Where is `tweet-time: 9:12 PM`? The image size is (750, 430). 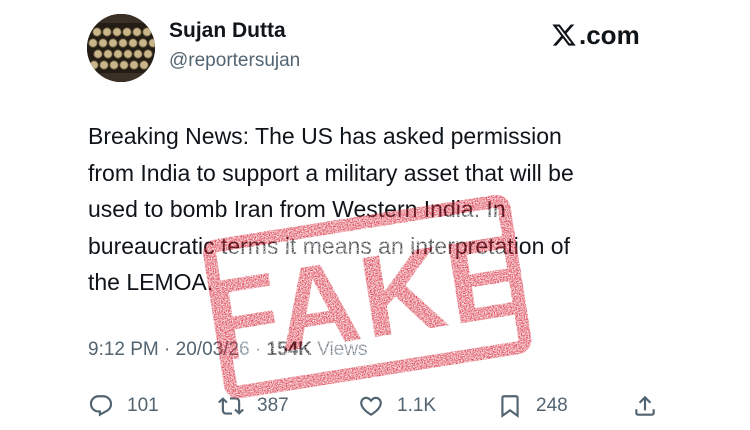 tweet-time: 9:12 PM is located at coordinates (123, 349).